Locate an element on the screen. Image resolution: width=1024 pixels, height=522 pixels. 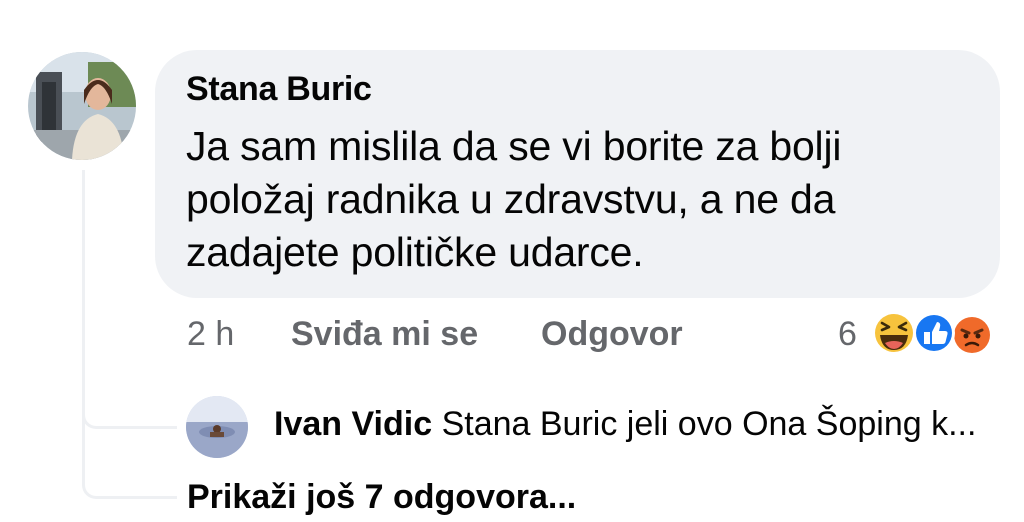
comment-author: Stana Buric is located at coordinates (279, 89).